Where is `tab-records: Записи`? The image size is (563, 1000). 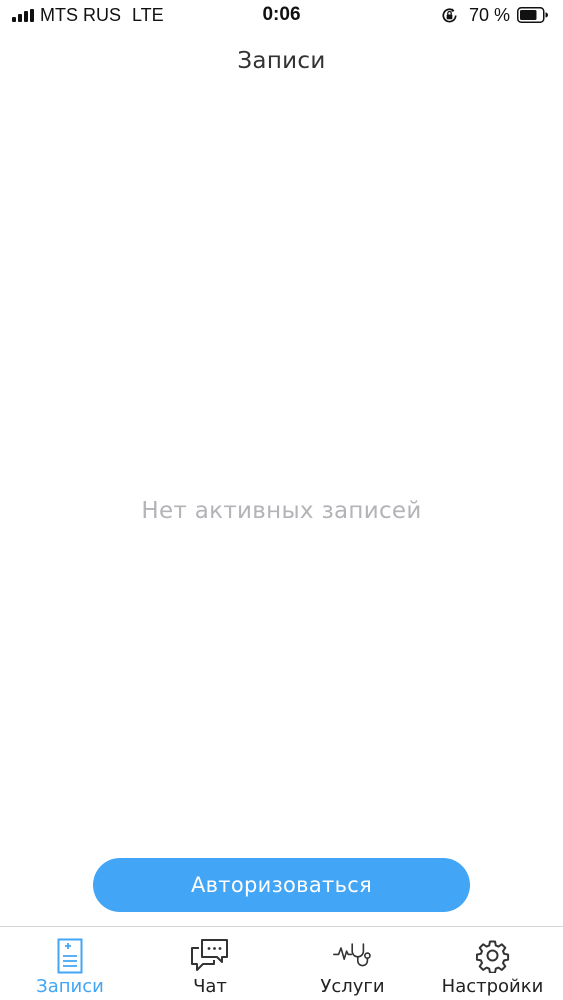 tab-records: Записи is located at coordinates (70, 963).